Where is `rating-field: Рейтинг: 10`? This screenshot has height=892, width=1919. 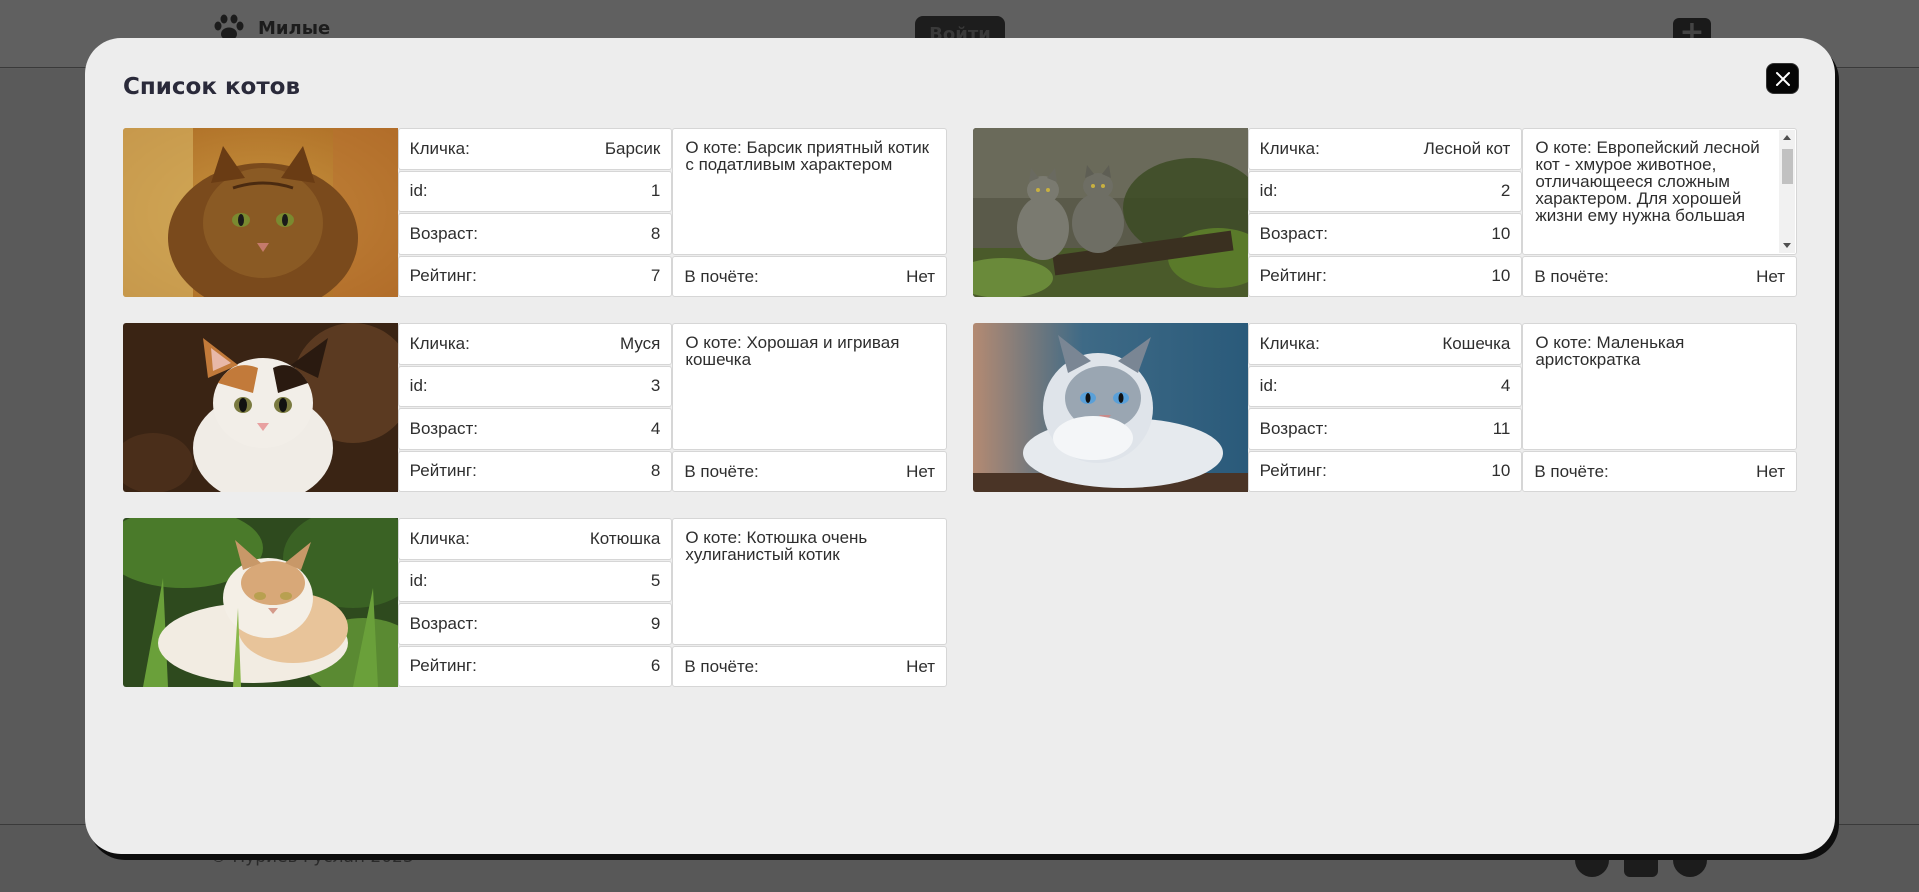 rating-field: Рейтинг: 10 is located at coordinates (1385, 276).